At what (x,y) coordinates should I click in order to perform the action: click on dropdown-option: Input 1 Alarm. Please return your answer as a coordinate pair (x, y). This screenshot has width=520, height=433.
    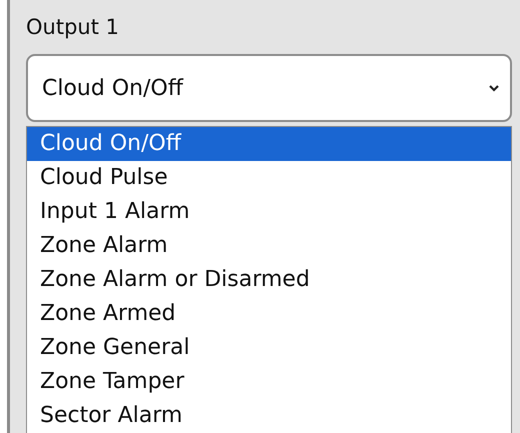
    Looking at the image, I should click on (269, 212).